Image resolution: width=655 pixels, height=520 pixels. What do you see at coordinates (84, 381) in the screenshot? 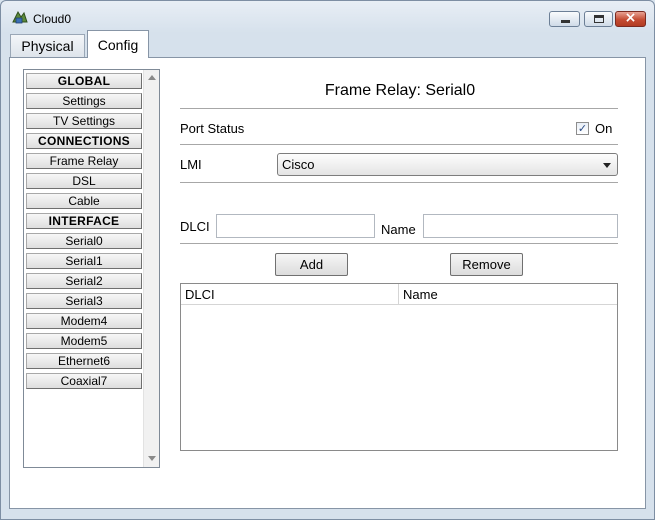
I see `sidebar-item-coaxial7: Coaxial7` at bounding box center [84, 381].